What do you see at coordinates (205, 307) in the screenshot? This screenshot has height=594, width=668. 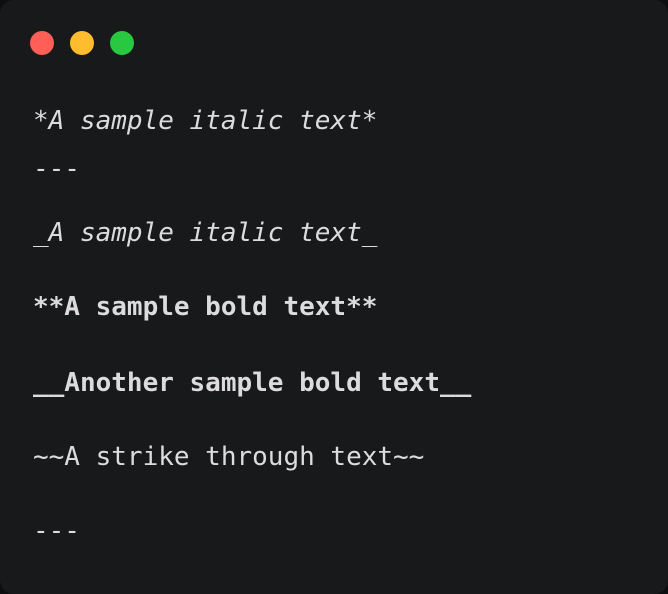 I see `code-line-bold-asterisk: **A sample bold text**` at bounding box center [205, 307].